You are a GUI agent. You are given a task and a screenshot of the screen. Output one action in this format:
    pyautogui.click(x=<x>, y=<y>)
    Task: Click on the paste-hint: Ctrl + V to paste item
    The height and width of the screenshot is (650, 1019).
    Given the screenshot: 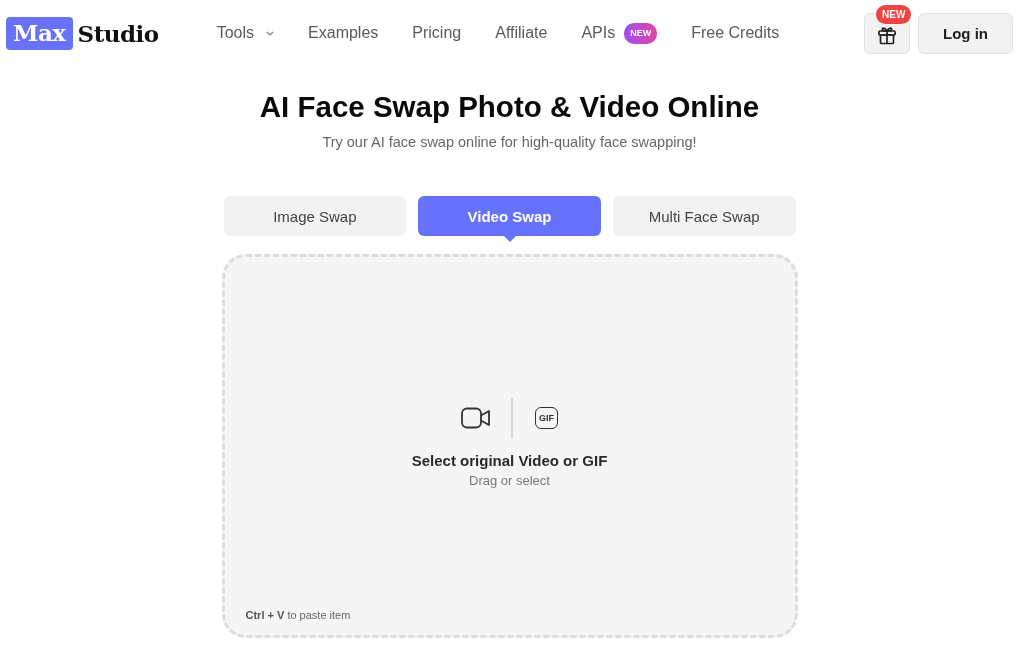 What is the action you would take?
    pyautogui.click(x=298, y=615)
    